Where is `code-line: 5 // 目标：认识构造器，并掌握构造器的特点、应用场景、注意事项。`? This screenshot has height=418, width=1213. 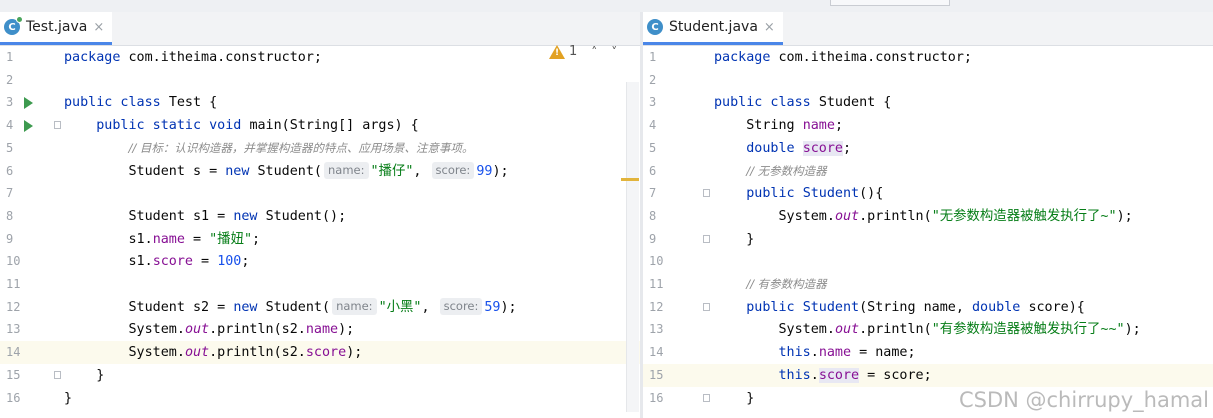 code-line: 5 // 目标：认识构造器，并掌握构造器的特点、应用场景、注意事项。 is located at coordinates (320, 148).